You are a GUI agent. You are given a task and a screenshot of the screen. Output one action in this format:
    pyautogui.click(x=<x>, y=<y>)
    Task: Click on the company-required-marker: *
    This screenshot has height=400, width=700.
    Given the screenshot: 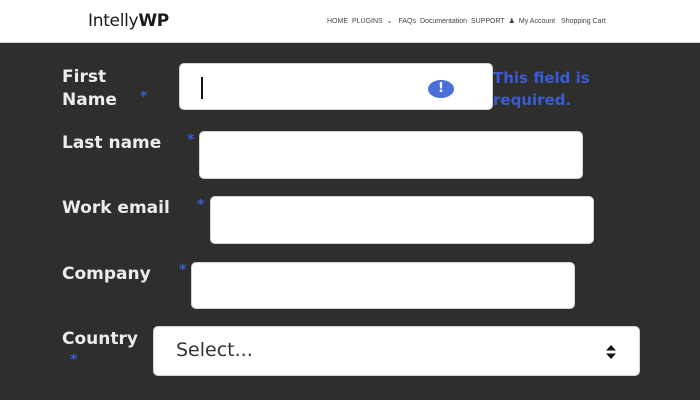 What is the action you would take?
    pyautogui.click(x=183, y=270)
    